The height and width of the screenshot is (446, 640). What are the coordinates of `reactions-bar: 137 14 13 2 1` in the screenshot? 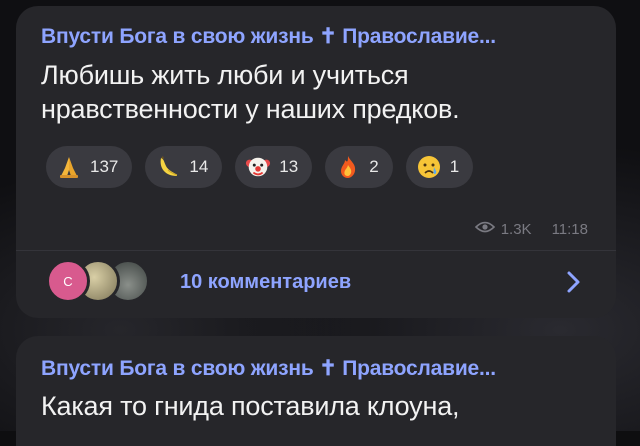 It's located at (260, 167).